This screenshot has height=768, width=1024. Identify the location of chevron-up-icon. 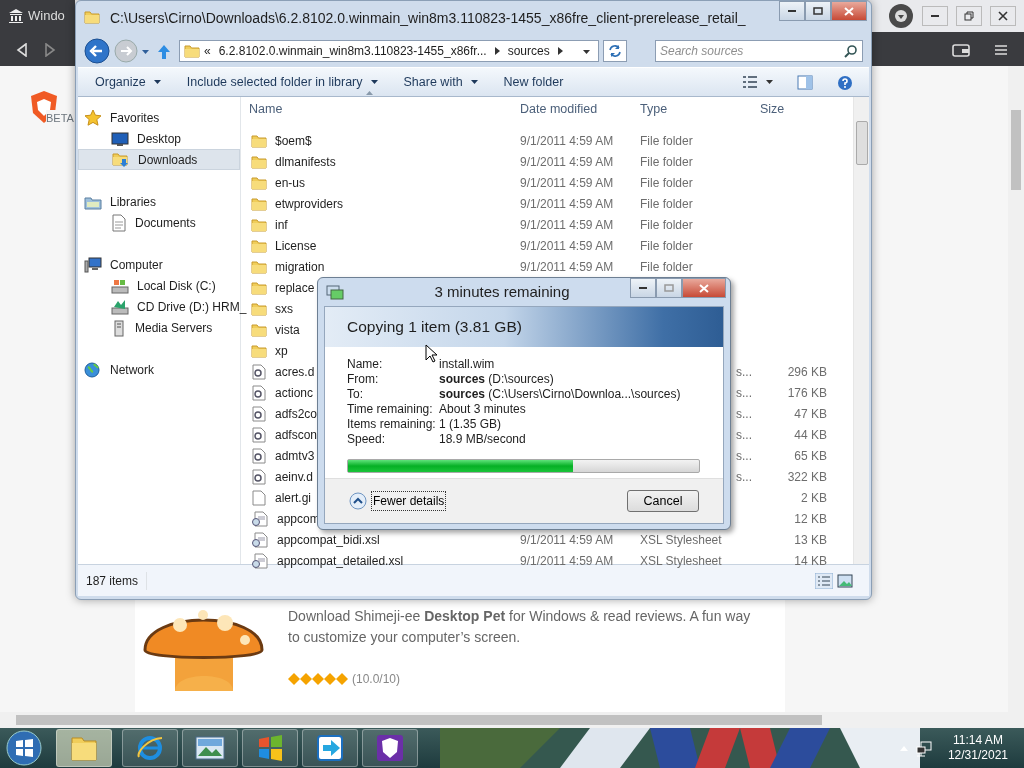
(358, 501).